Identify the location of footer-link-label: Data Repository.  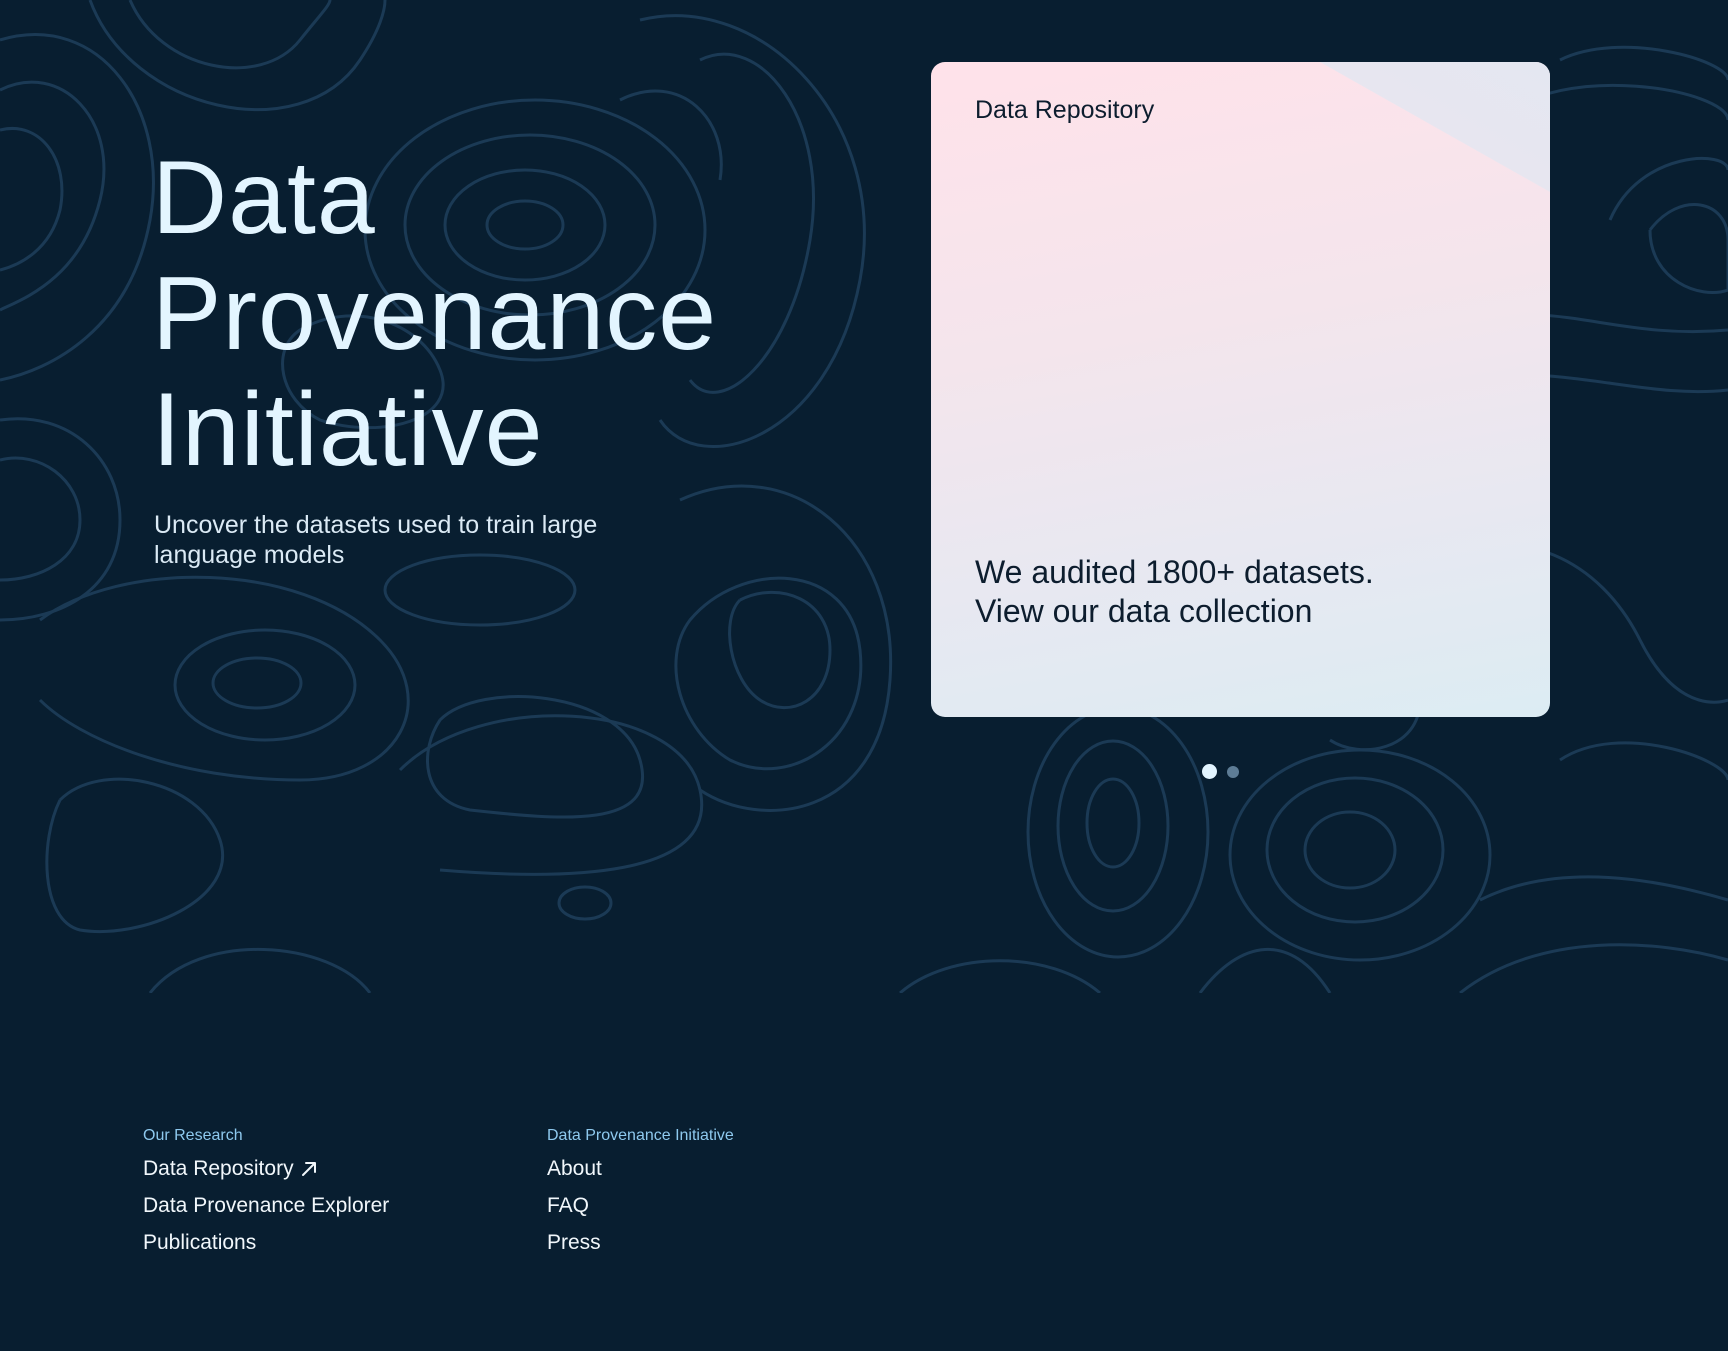
(218, 1168).